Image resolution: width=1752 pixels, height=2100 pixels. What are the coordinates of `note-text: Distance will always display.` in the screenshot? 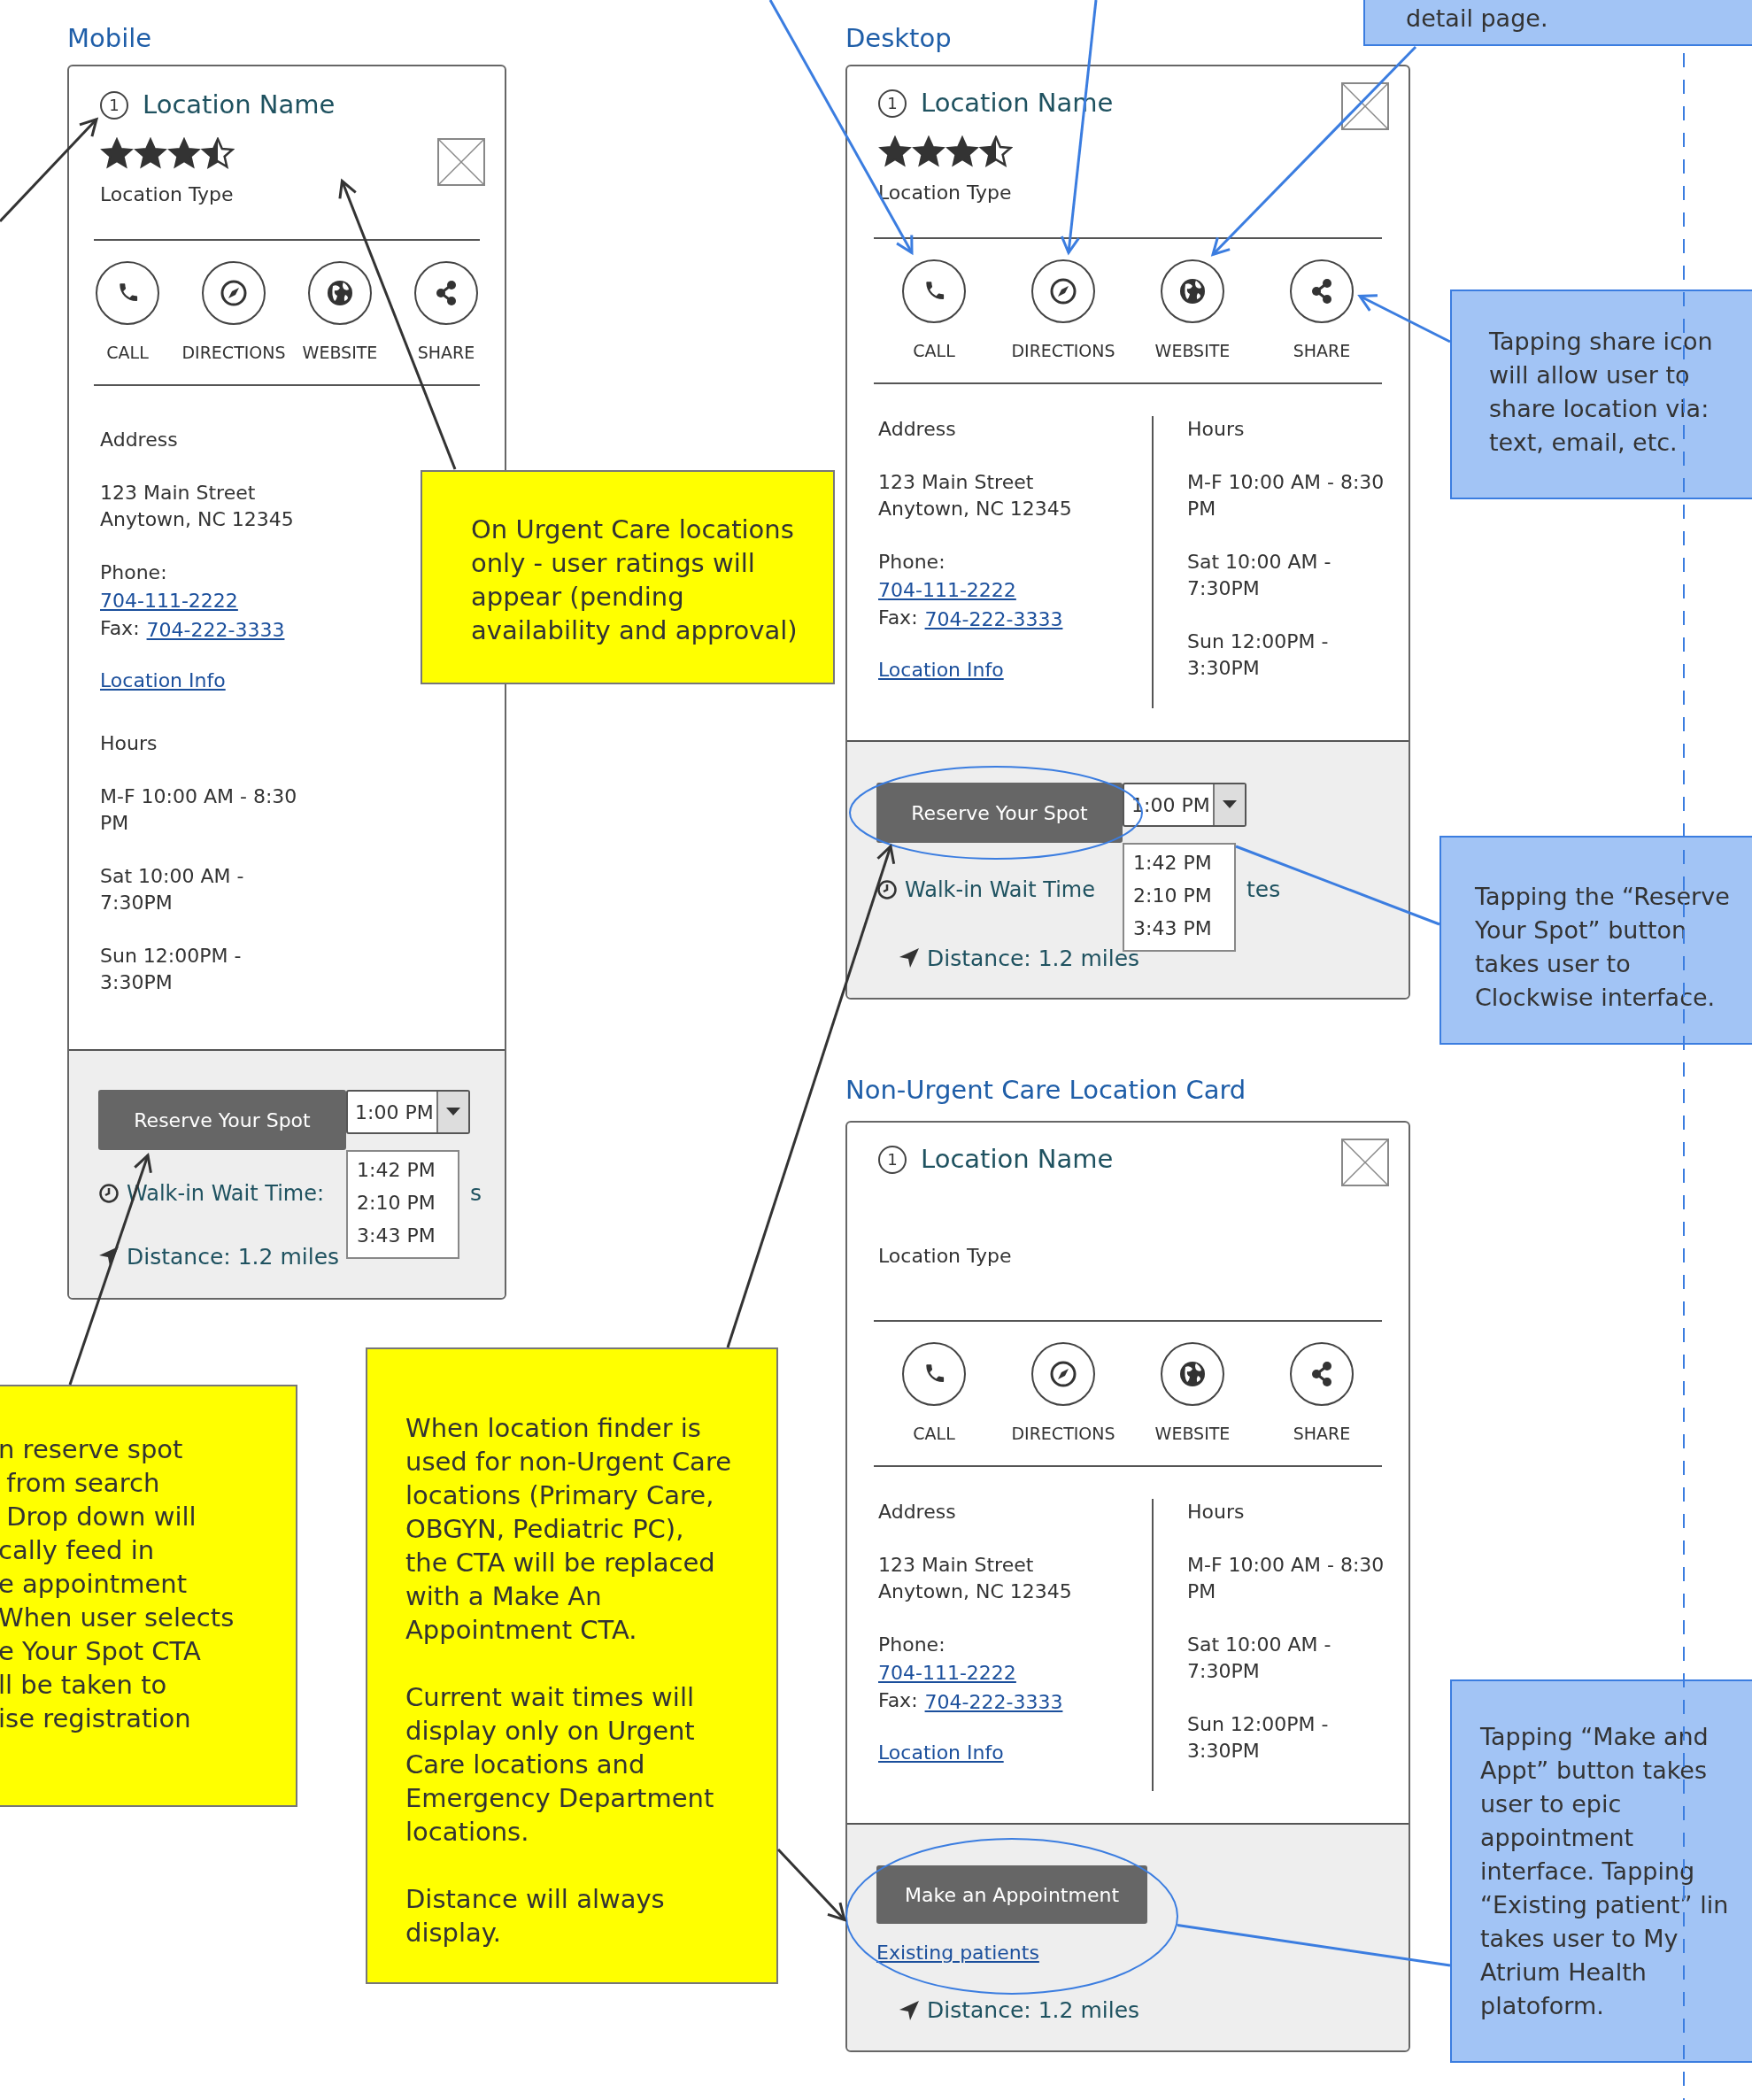 It's located at (535, 1916).